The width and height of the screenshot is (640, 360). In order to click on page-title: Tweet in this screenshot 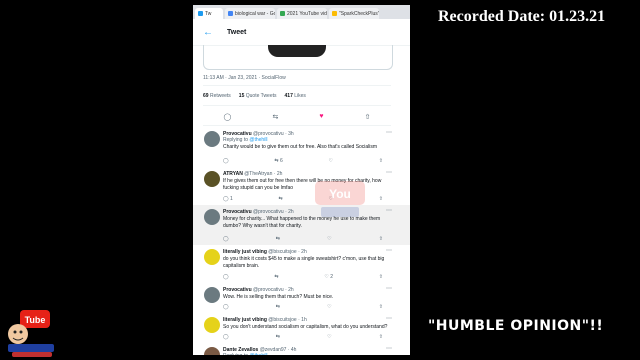, I will do `click(237, 32)`.